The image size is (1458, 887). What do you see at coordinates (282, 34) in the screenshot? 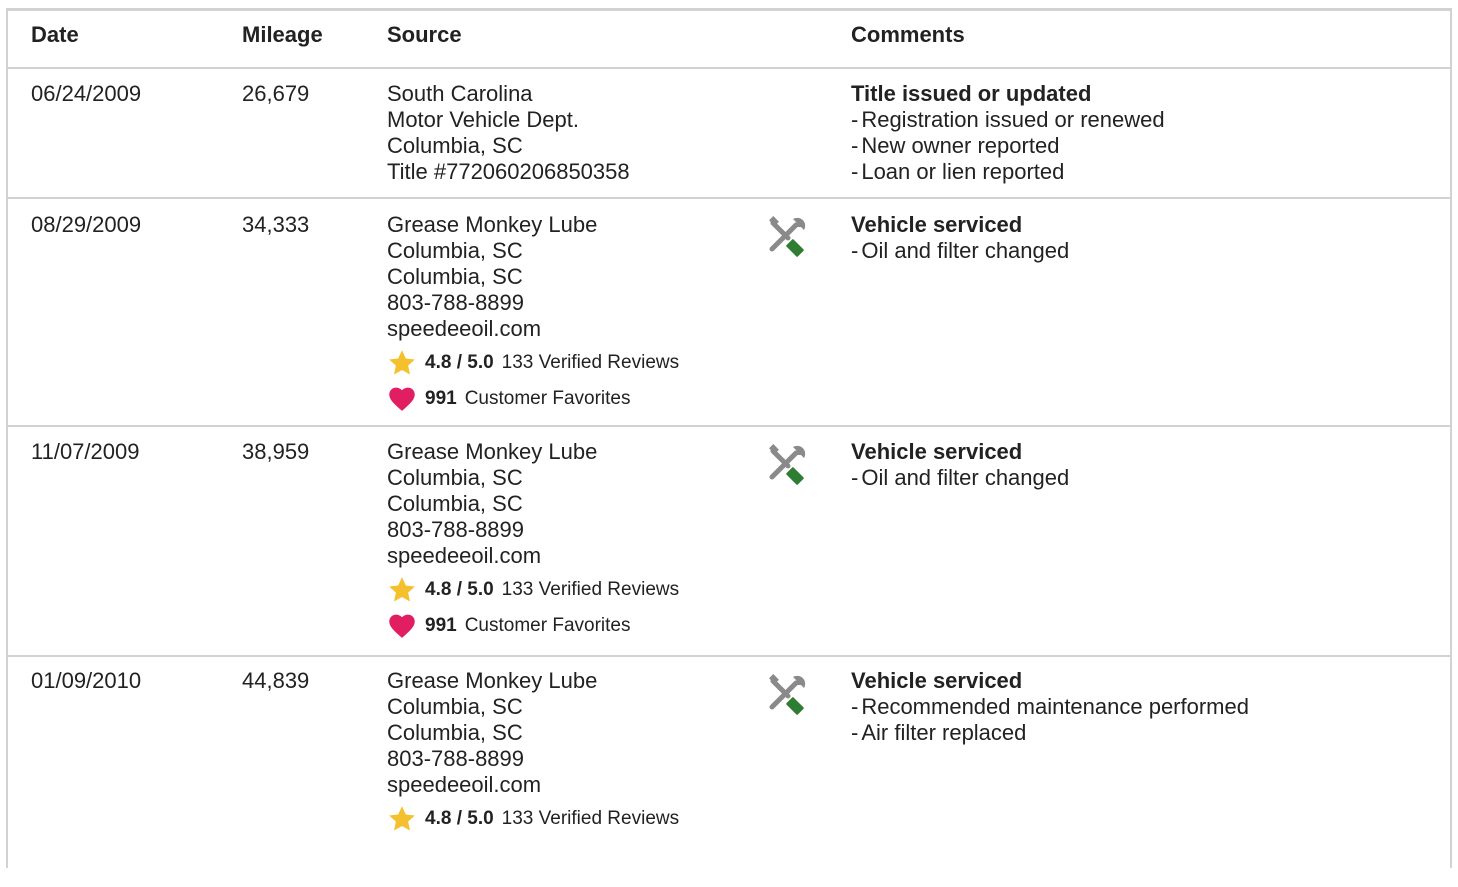
I see `header-mileage: Mileage` at bounding box center [282, 34].